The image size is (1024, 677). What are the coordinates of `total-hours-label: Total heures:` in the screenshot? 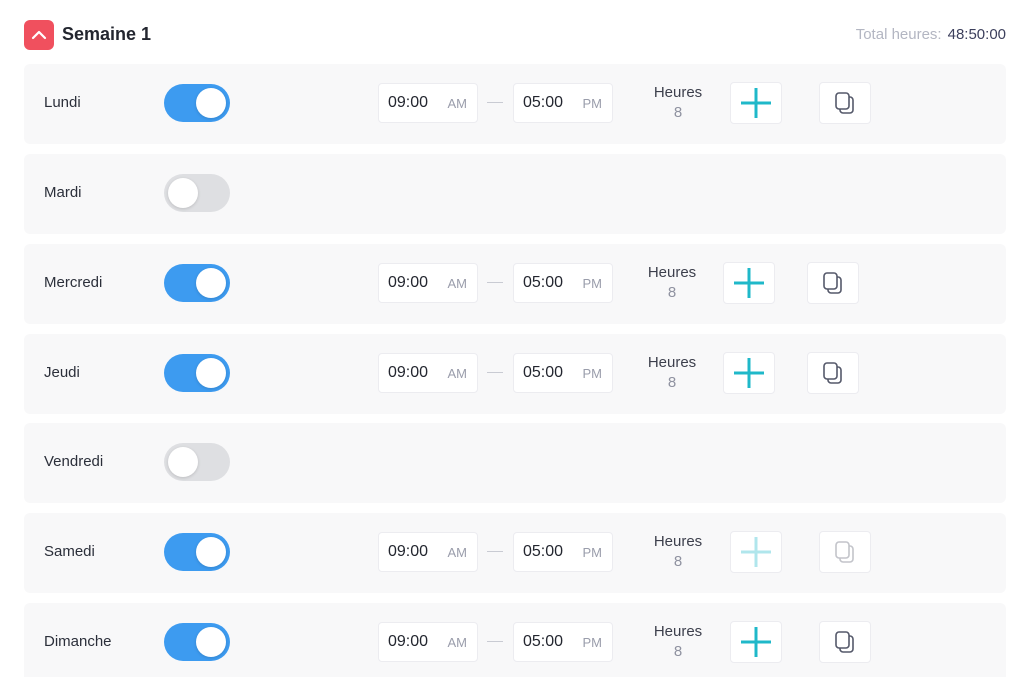 It's located at (898, 34).